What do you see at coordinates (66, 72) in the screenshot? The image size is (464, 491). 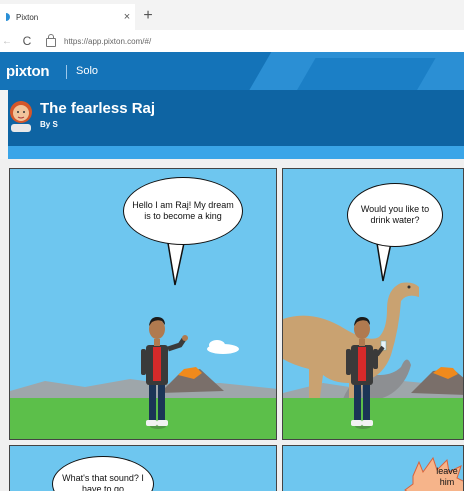 I see `header-divider` at bounding box center [66, 72].